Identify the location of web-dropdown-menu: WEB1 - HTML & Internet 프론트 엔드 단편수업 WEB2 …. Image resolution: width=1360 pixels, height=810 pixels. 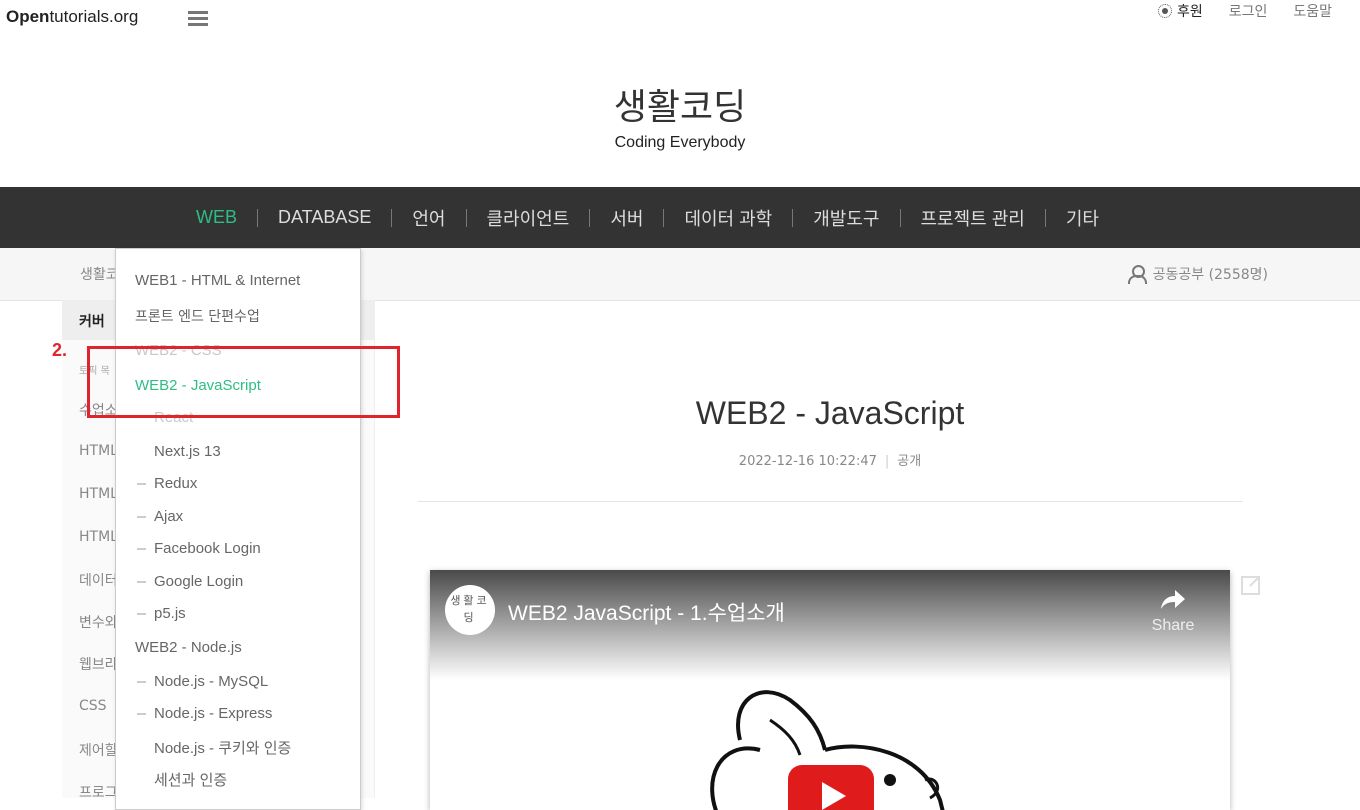
(238, 529).